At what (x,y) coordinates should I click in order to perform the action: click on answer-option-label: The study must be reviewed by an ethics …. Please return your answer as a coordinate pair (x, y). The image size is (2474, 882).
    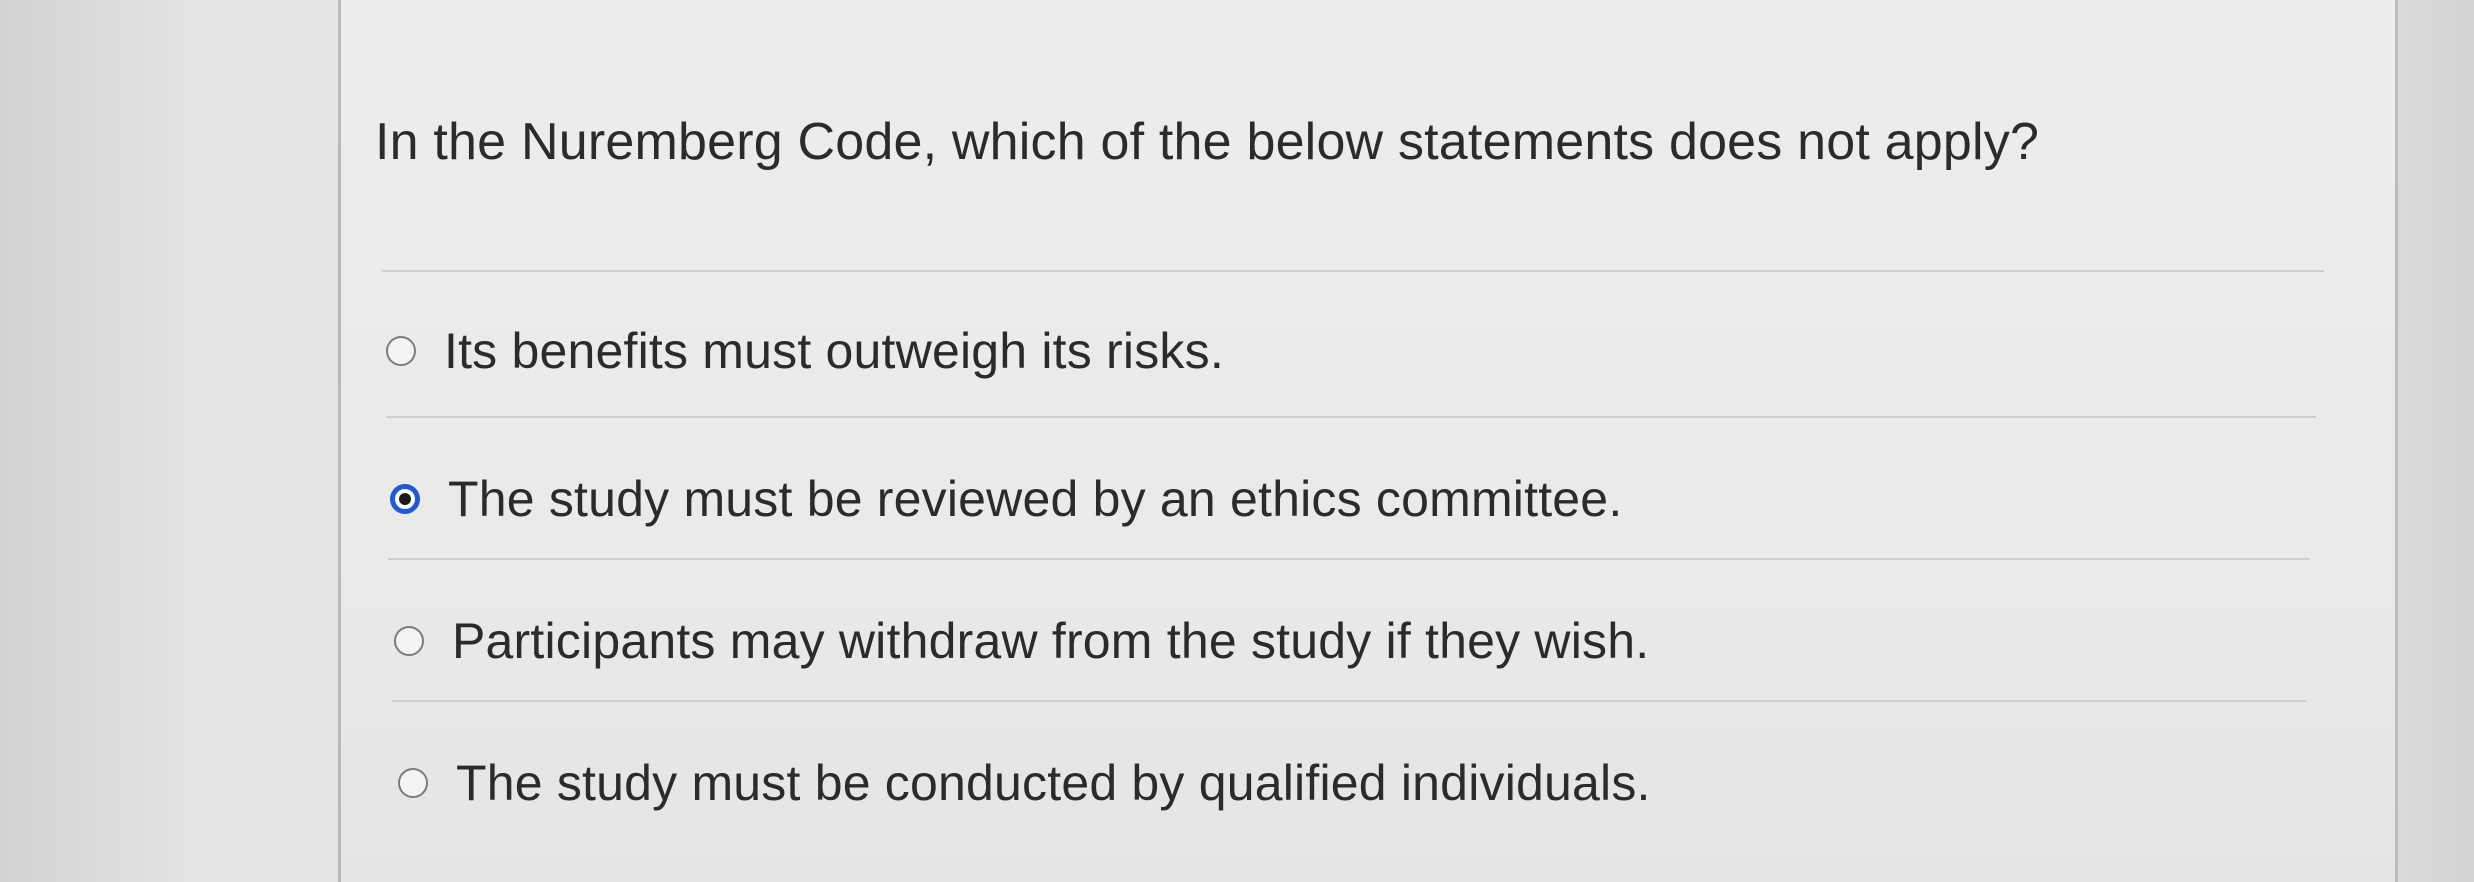
    Looking at the image, I should click on (1035, 499).